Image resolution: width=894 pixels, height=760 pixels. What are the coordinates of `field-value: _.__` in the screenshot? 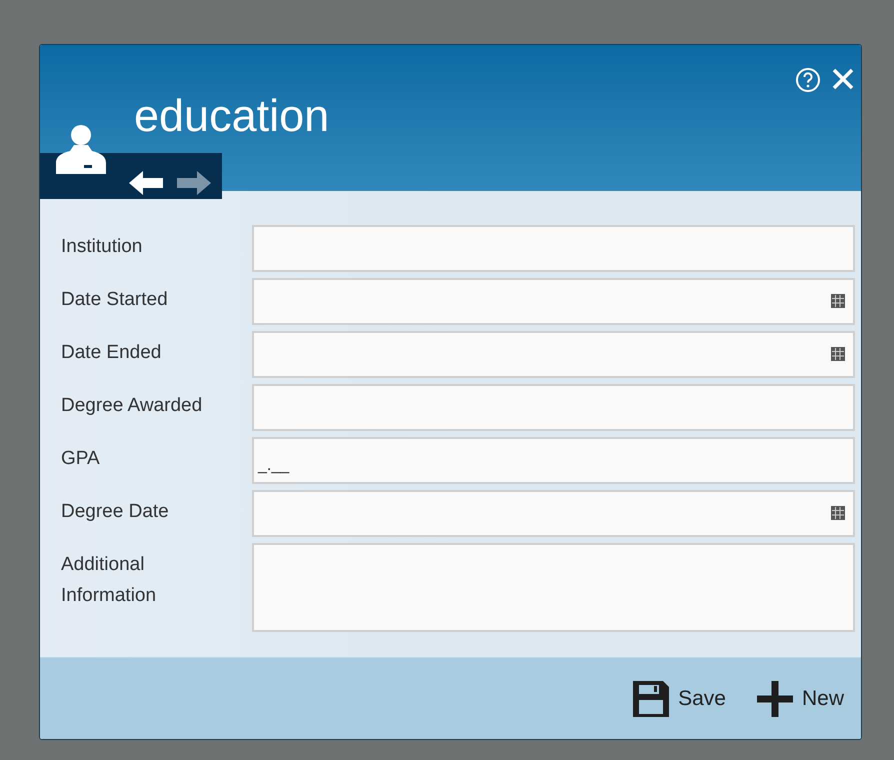 It's located at (274, 466).